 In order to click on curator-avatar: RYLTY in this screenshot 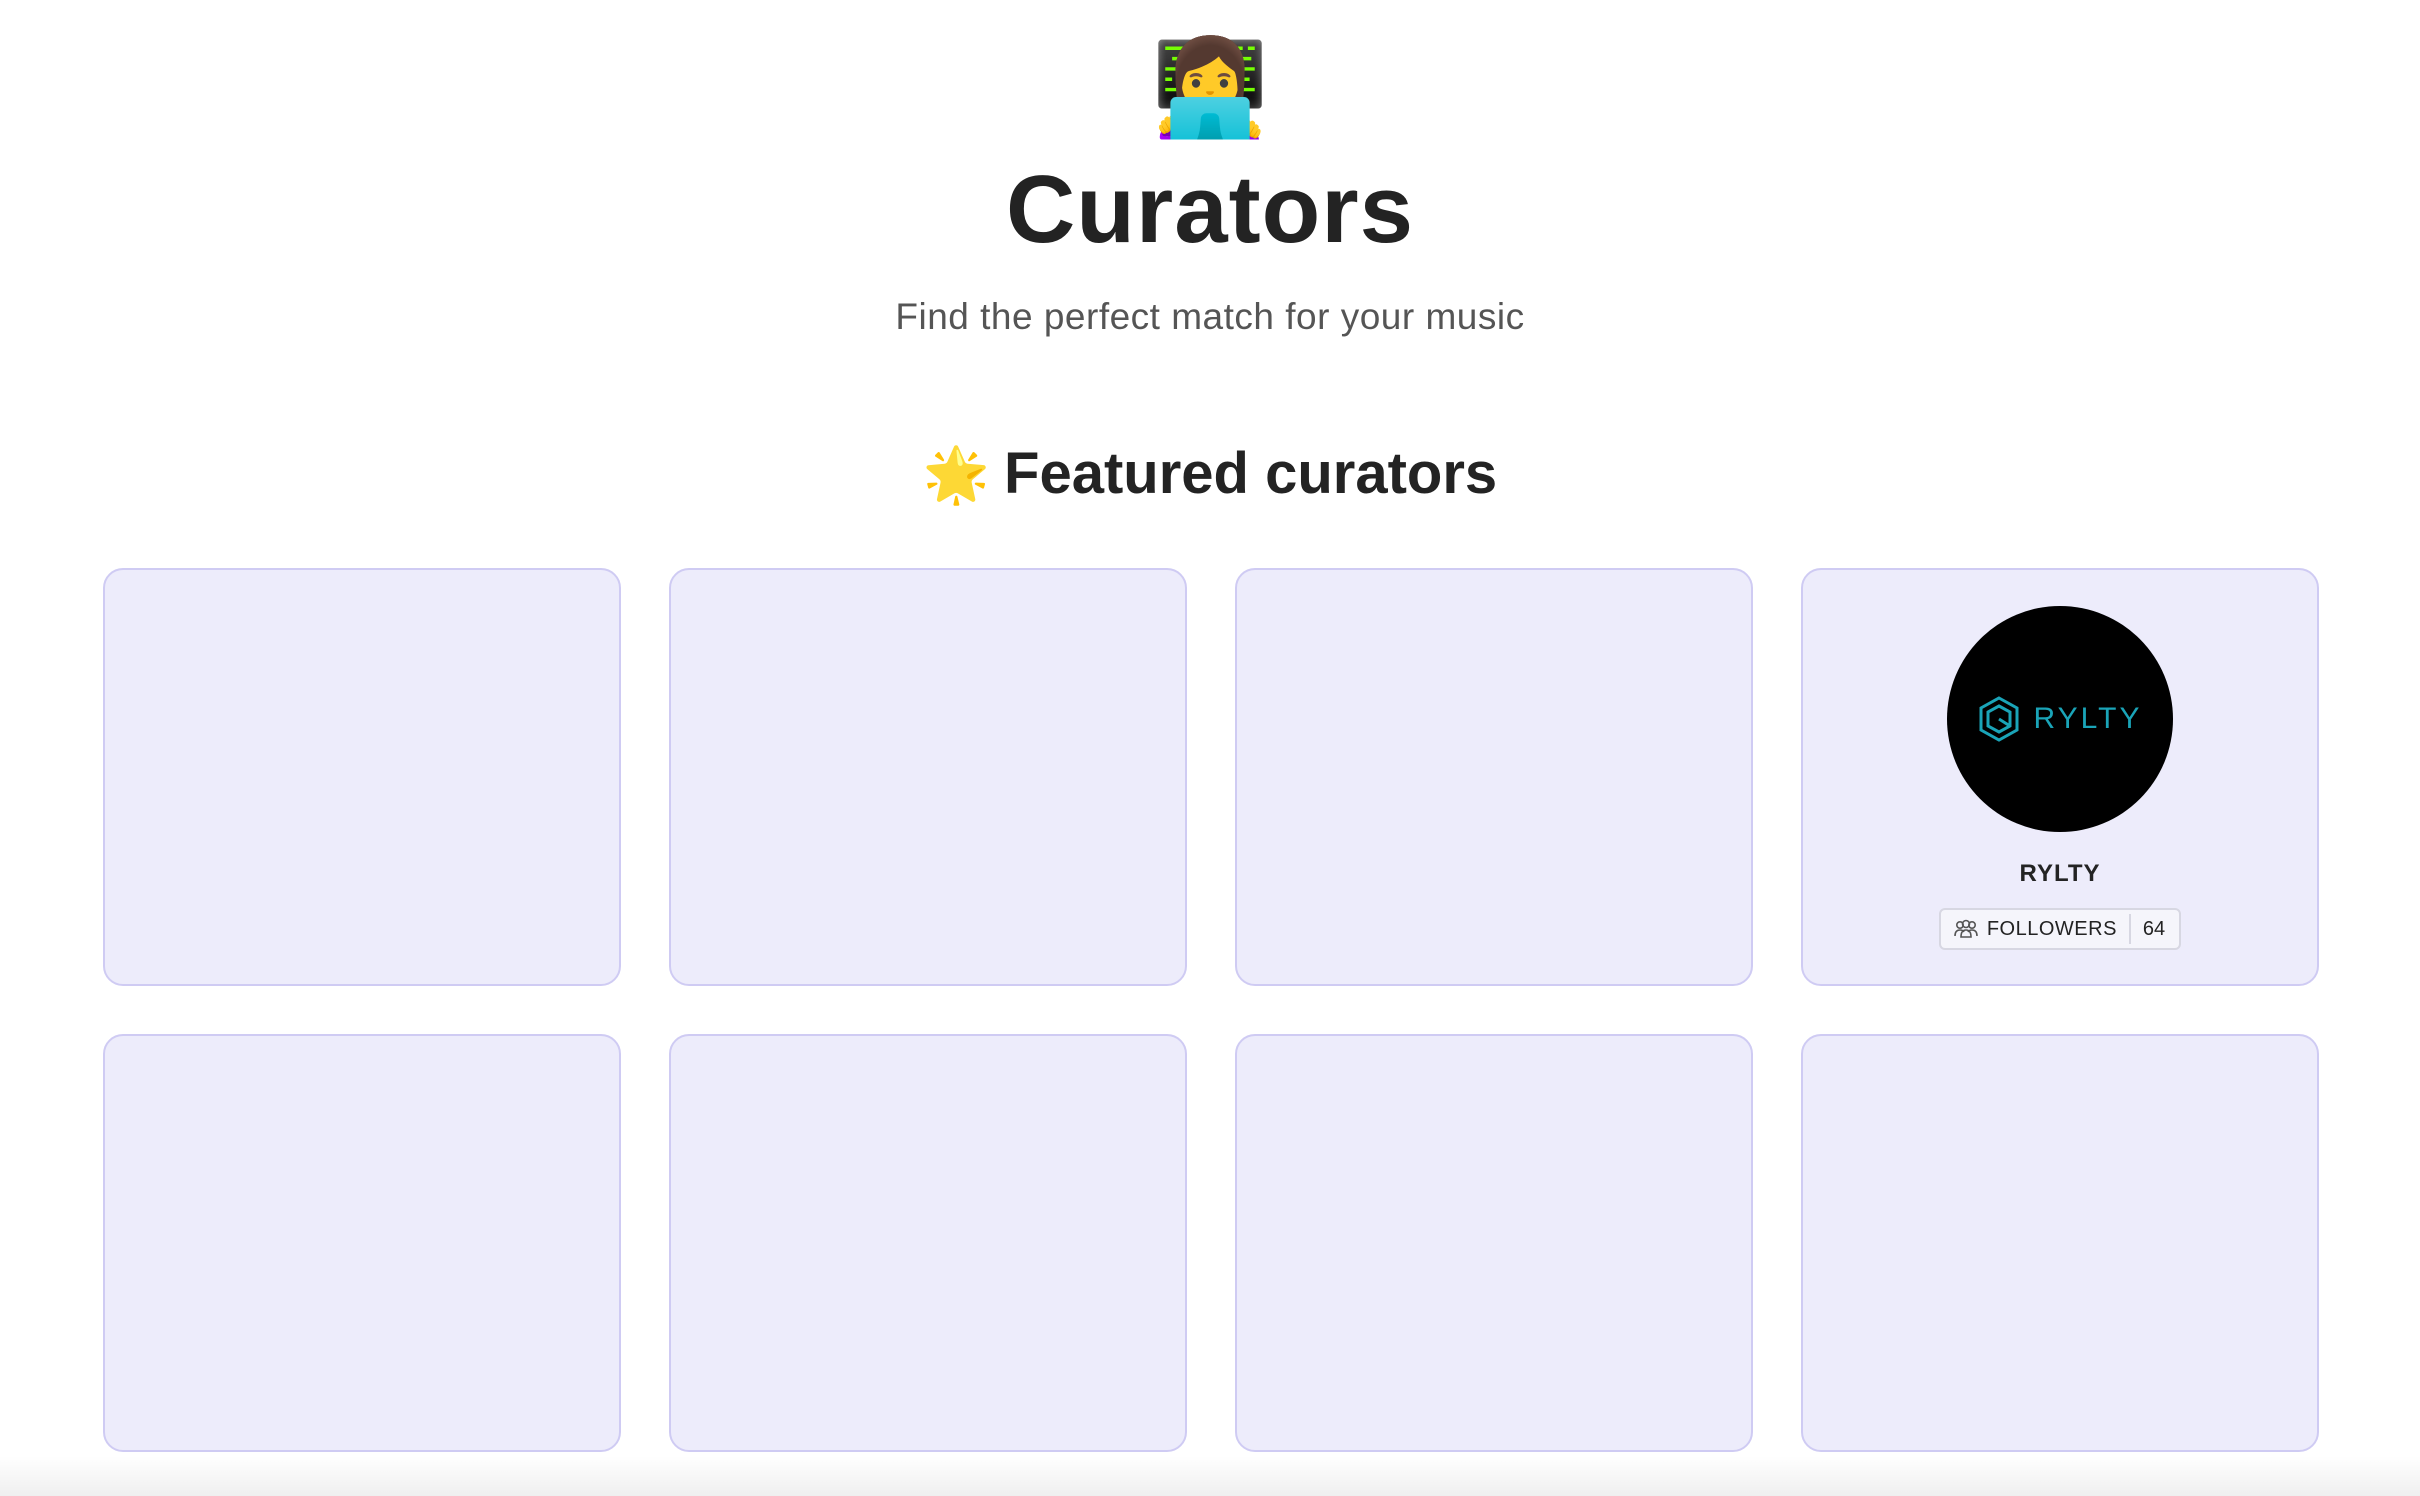, I will do `click(2060, 719)`.